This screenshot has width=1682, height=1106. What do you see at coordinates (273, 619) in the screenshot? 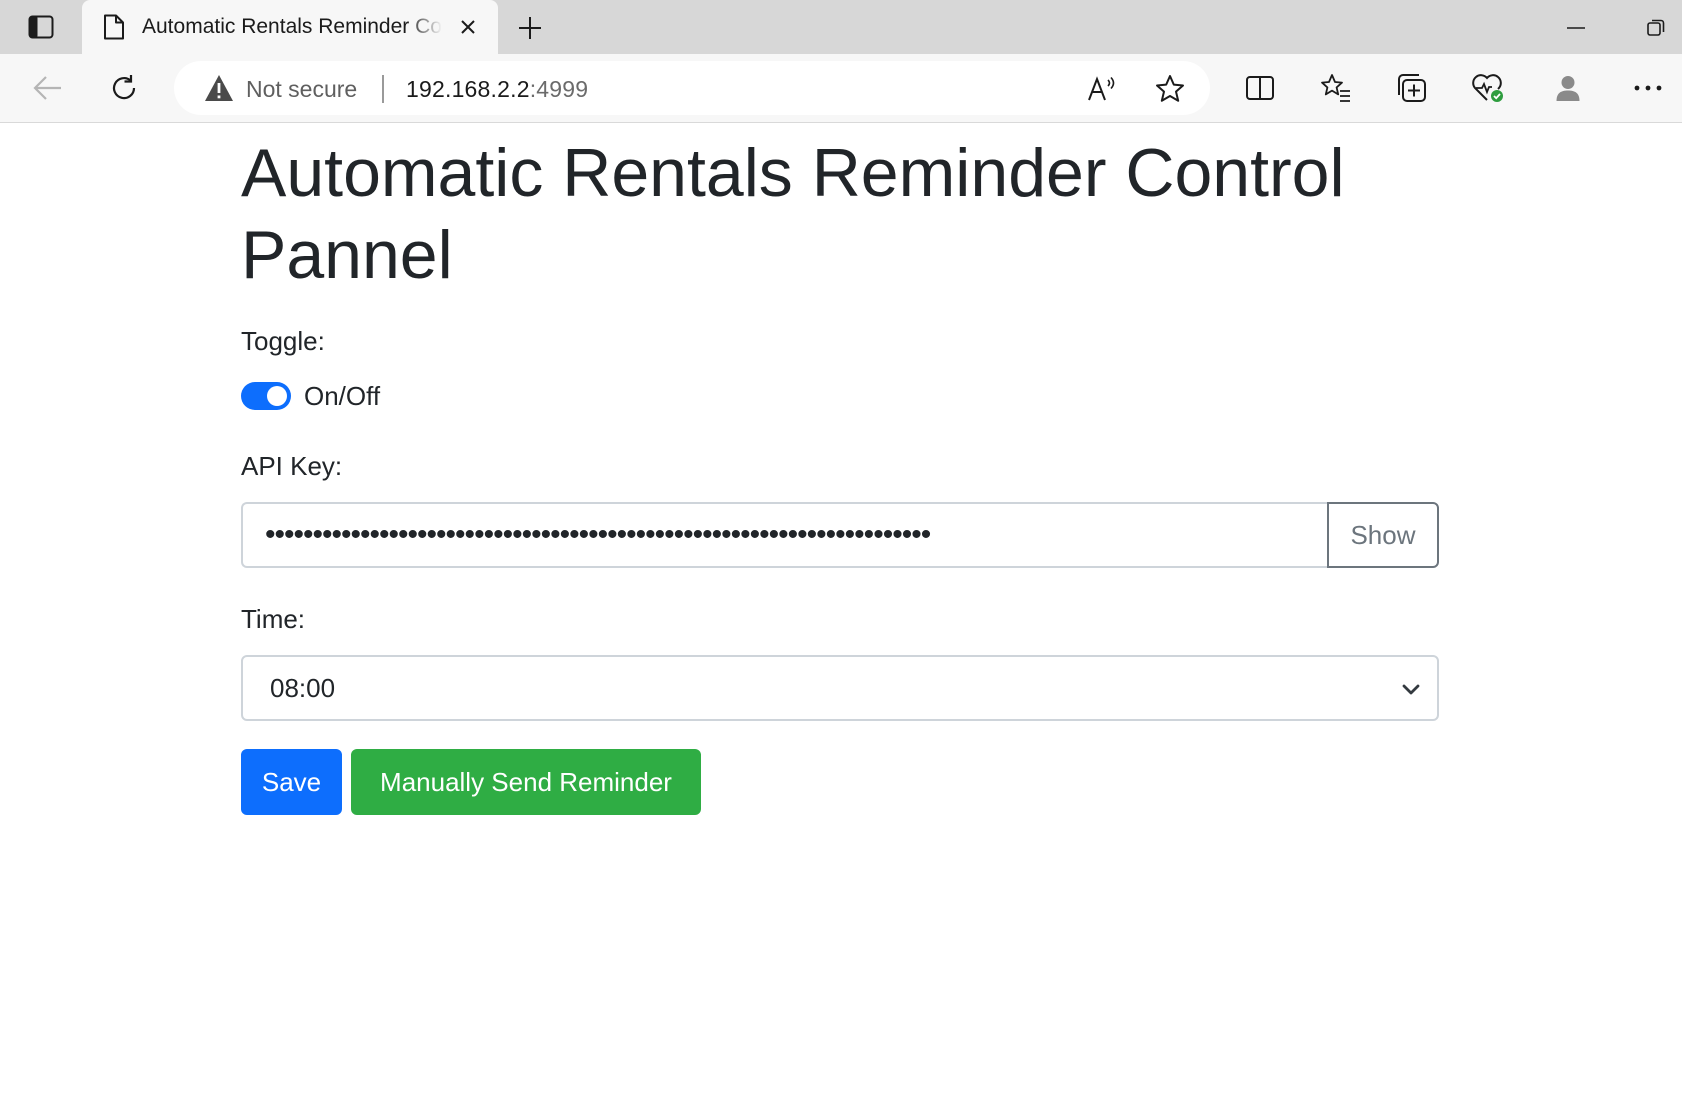
I see `time-label: Time:` at bounding box center [273, 619].